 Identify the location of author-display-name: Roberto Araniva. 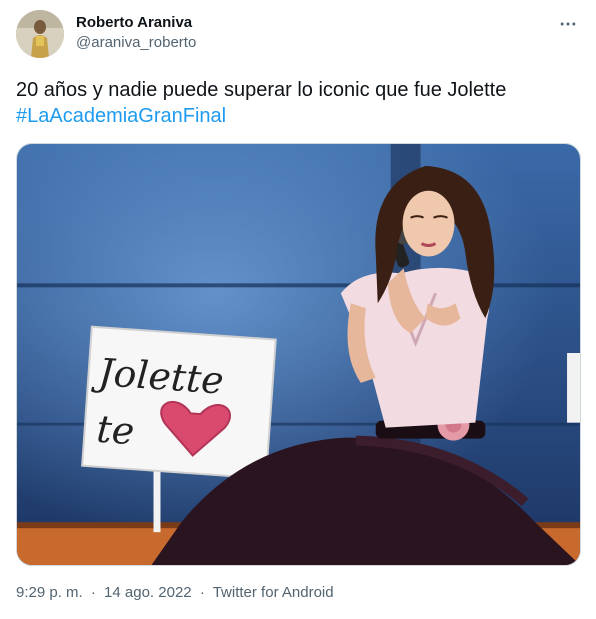
(134, 23).